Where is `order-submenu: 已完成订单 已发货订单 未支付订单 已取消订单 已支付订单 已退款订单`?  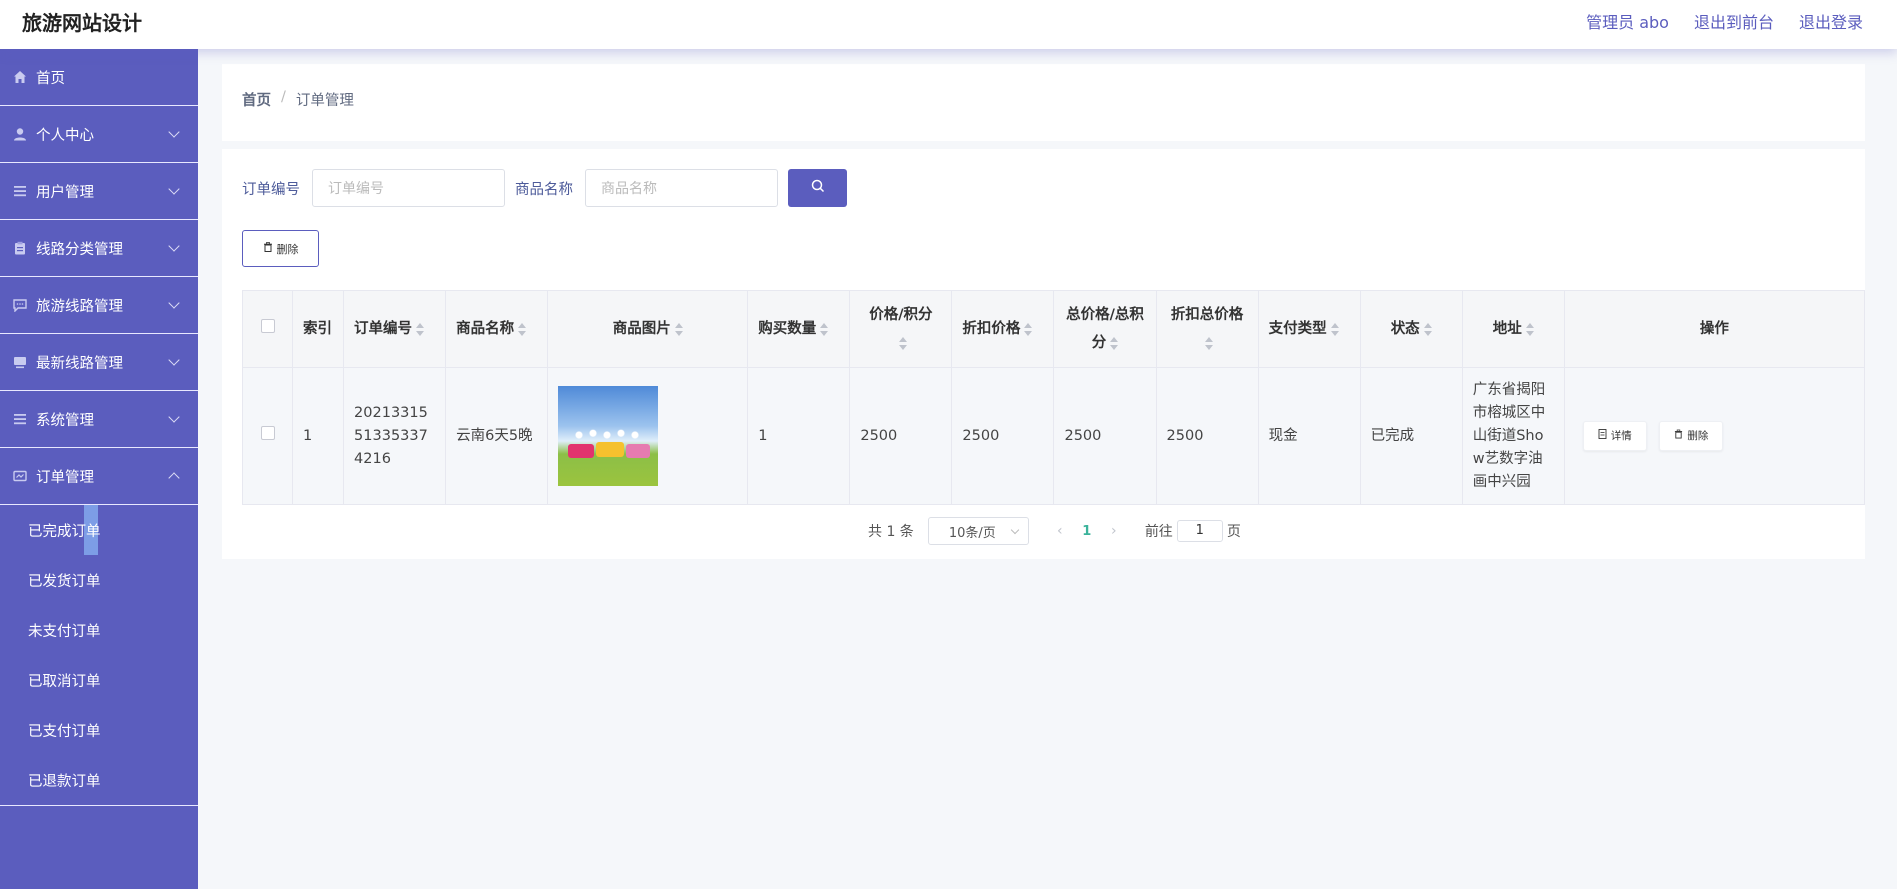
order-submenu: 已完成订单 已发货订单 未支付订单 已取消订单 已支付订单 已退款订单 is located at coordinates (99, 655).